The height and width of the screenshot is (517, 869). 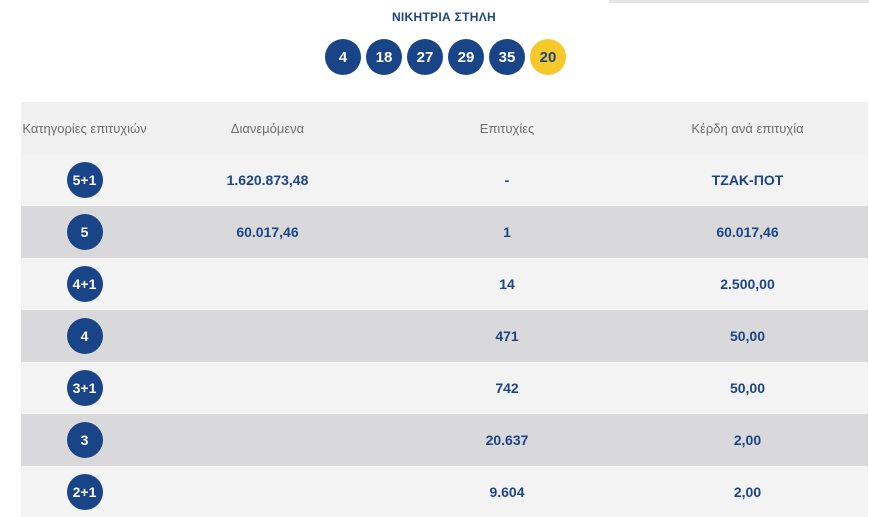 What do you see at coordinates (84, 284) in the screenshot?
I see `category-badge: 4+1` at bounding box center [84, 284].